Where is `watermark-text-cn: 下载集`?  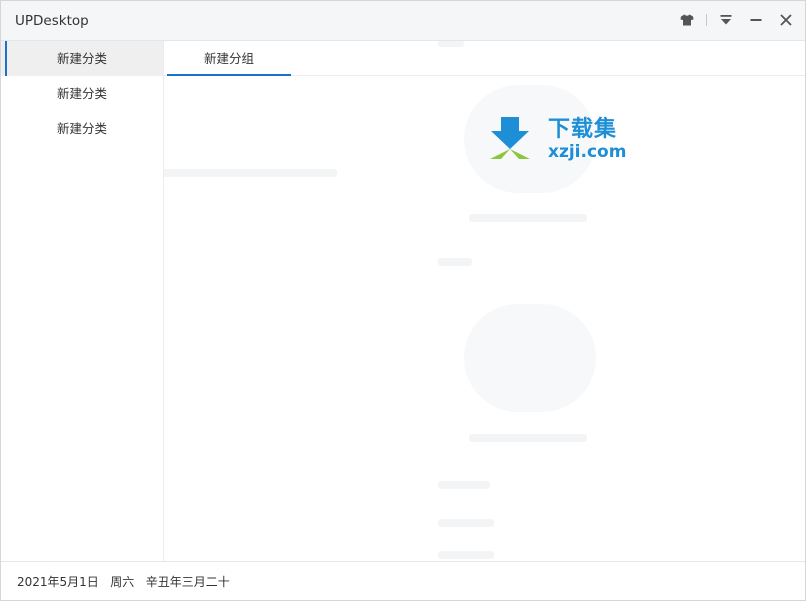
watermark-text-cn: 下载集 is located at coordinates (583, 129).